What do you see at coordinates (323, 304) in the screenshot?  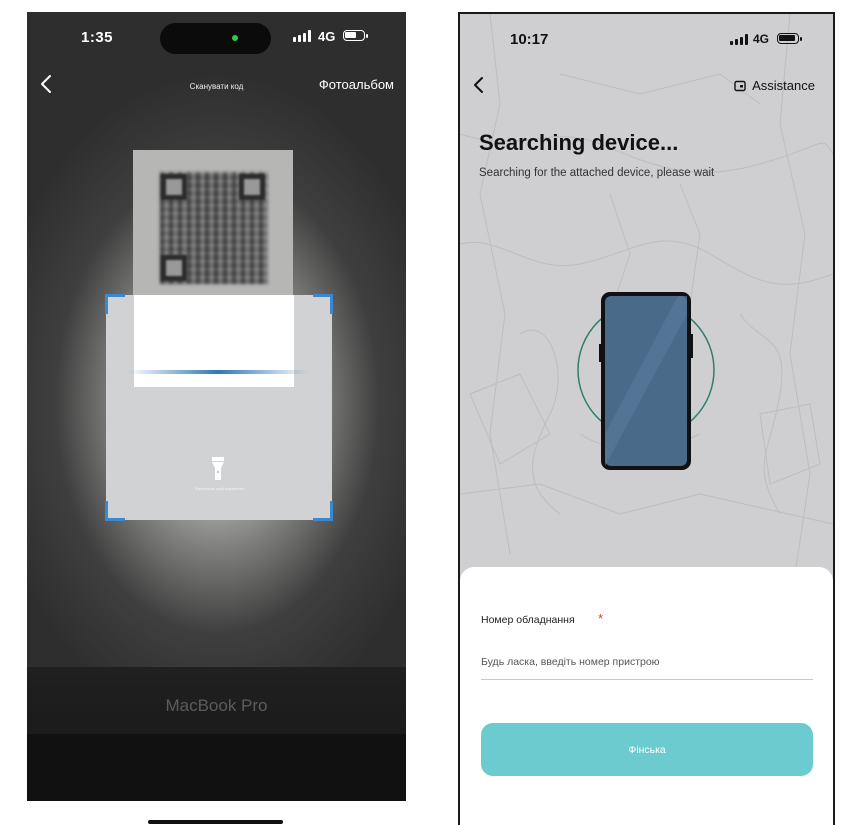 I see `scan-corner-top-right` at bounding box center [323, 304].